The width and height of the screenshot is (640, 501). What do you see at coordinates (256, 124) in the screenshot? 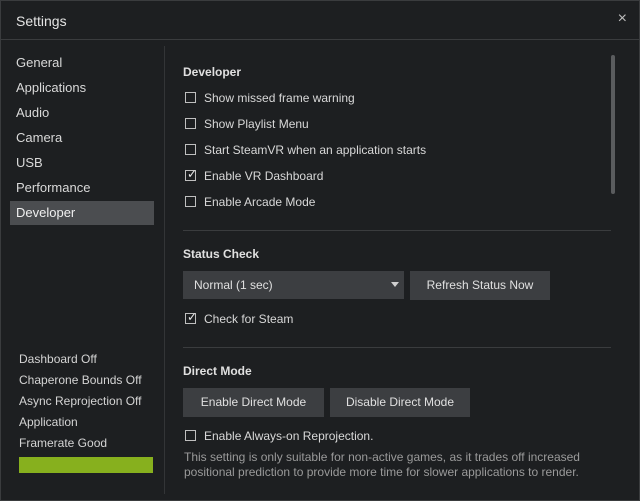
I see `option-label: Show Playlist Menu` at bounding box center [256, 124].